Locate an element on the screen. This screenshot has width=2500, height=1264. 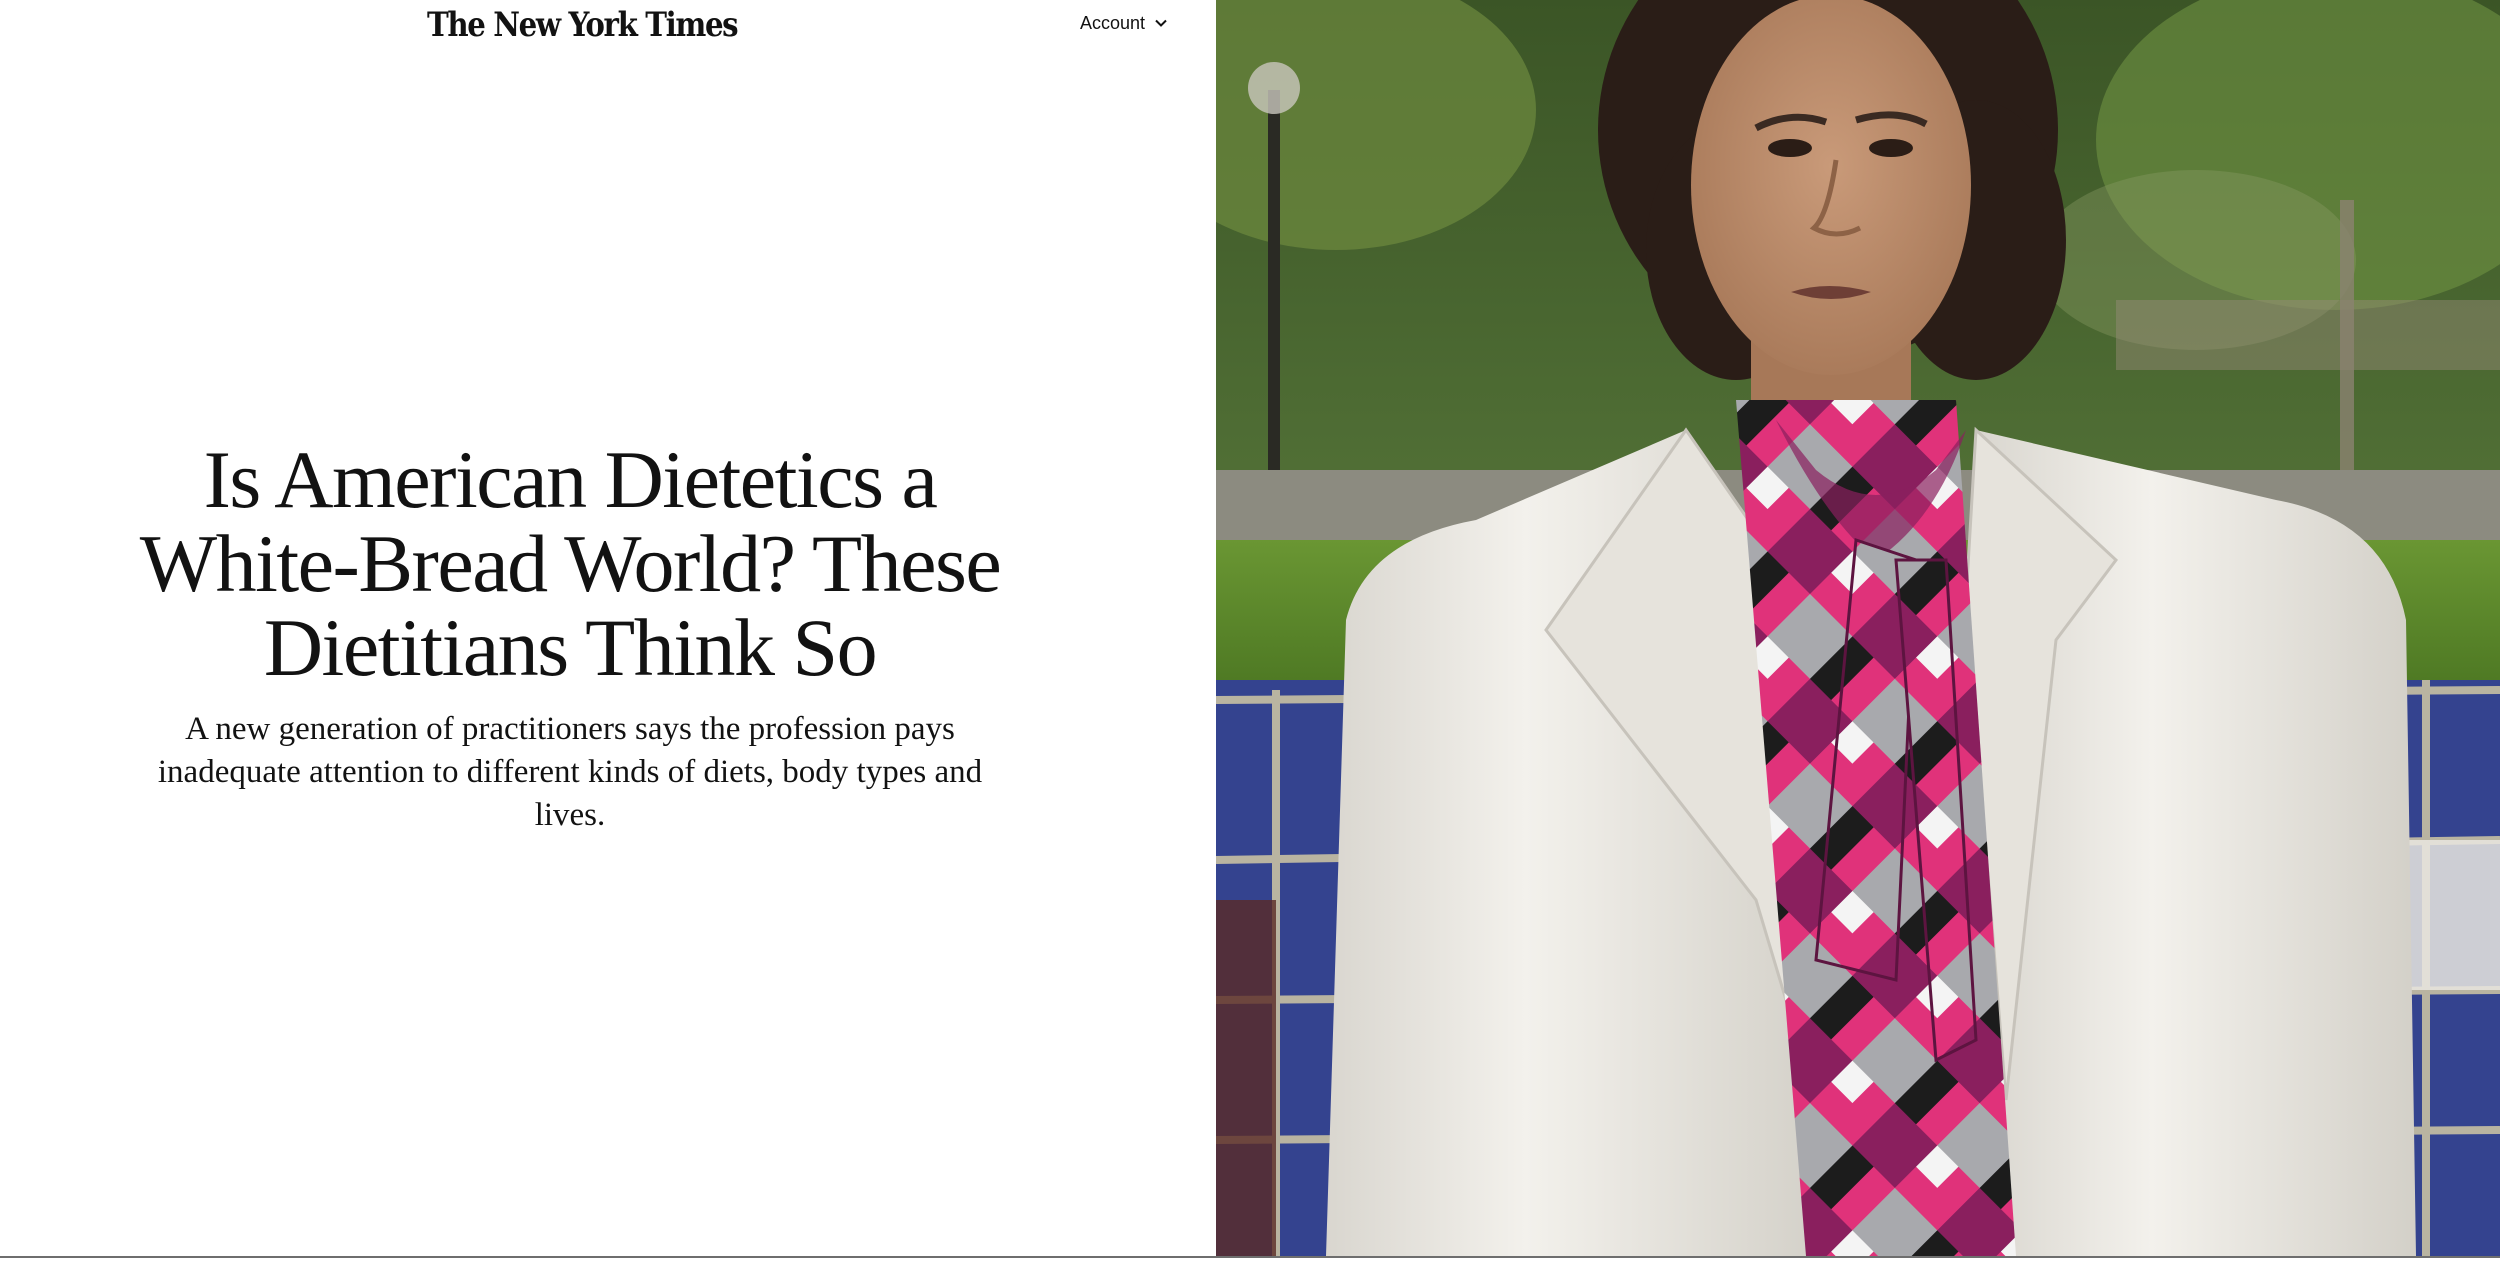
account-button: Account is located at coordinates (1124, 23).